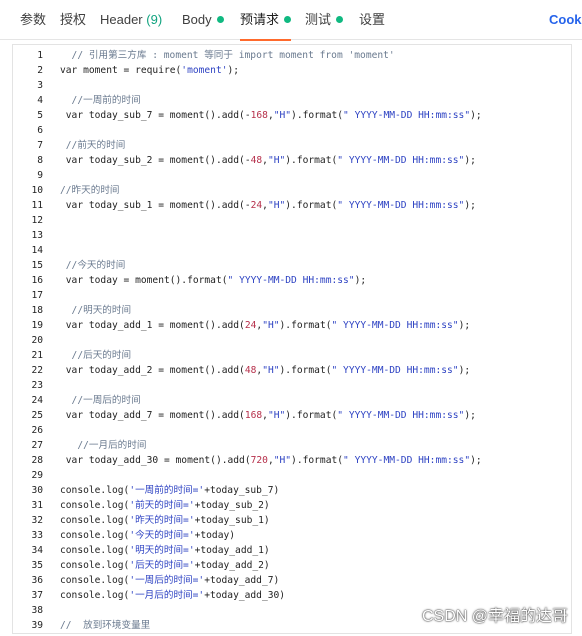 The image size is (582, 636). What do you see at coordinates (37, 340) in the screenshot?
I see `line-number: 20` at bounding box center [37, 340].